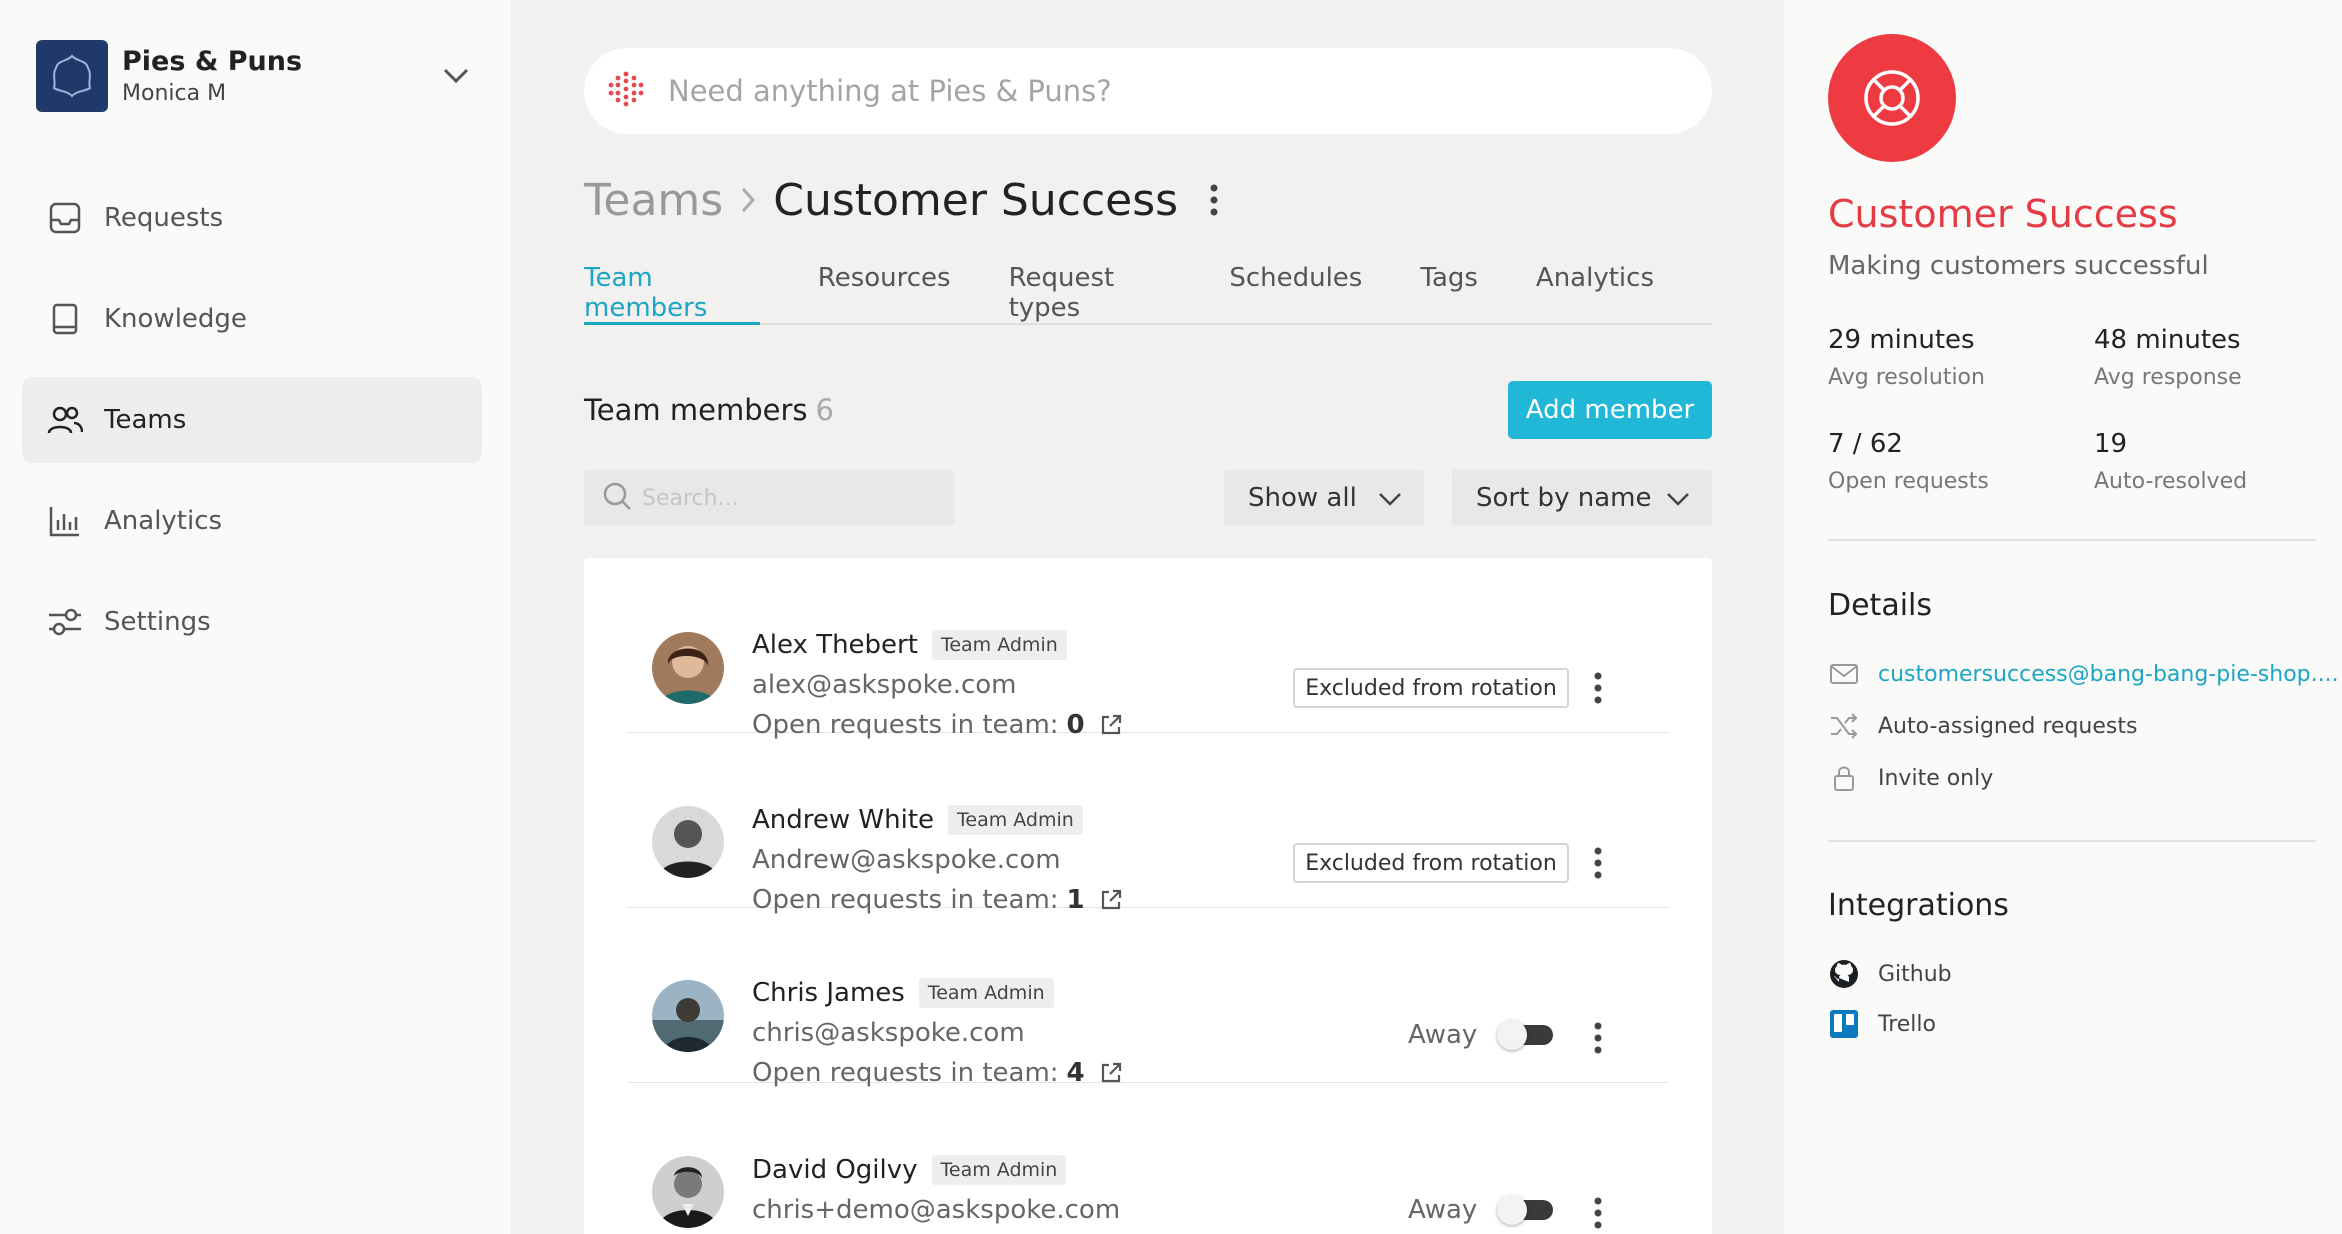 The height and width of the screenshot is (1234, 2342). I want to click on sort-dropdown: Sort by name, so click(1582, 498).